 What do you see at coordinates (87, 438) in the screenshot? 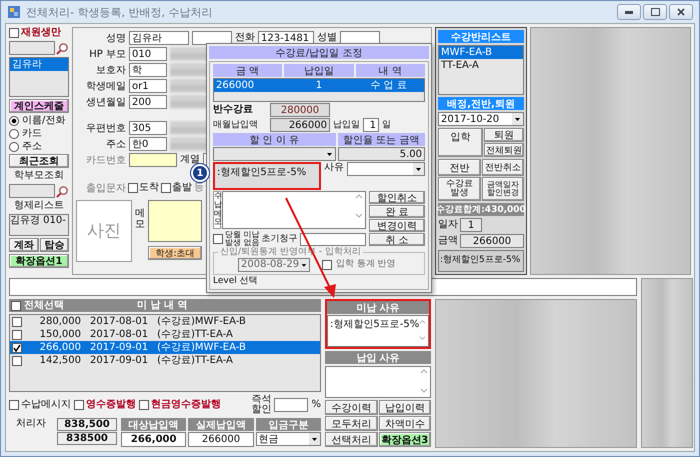
I see `total-field: 838500` at bounding box center [87, 438].